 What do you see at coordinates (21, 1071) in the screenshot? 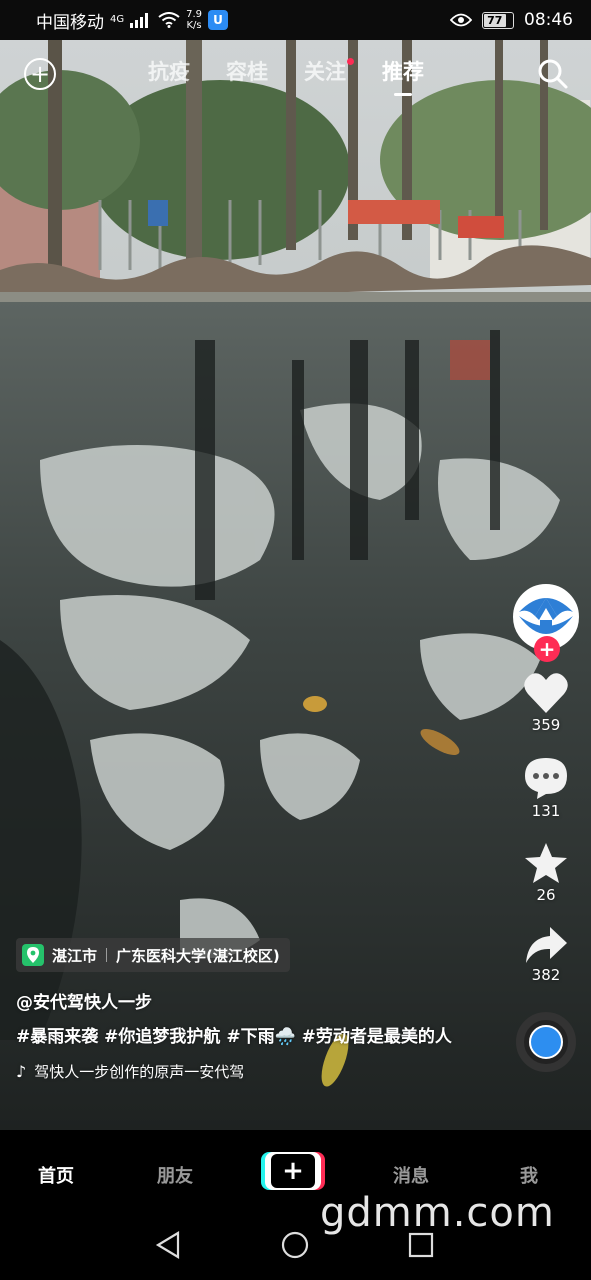
I see `tiktok-note-icon: ♪` at bounding box center [21, 1071].